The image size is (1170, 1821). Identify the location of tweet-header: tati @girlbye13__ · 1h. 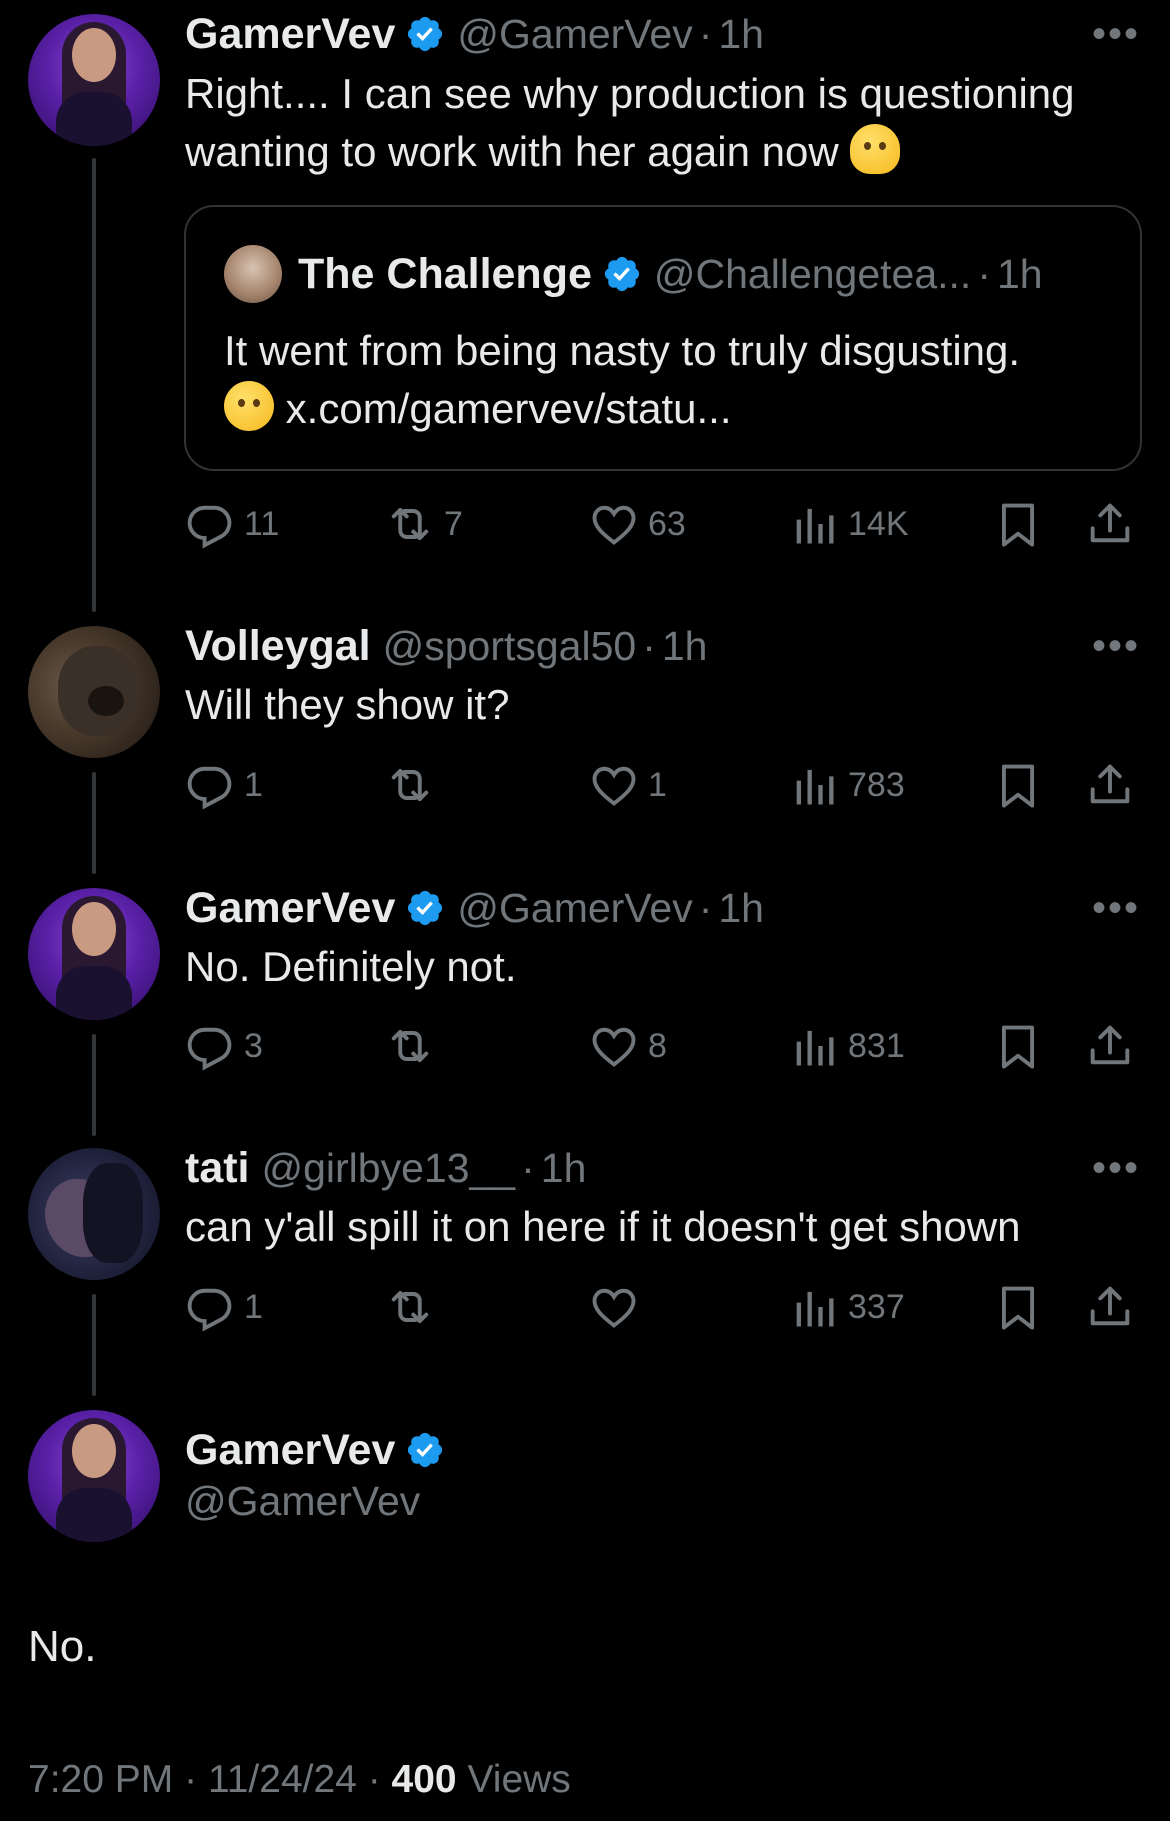
(385, 1168).